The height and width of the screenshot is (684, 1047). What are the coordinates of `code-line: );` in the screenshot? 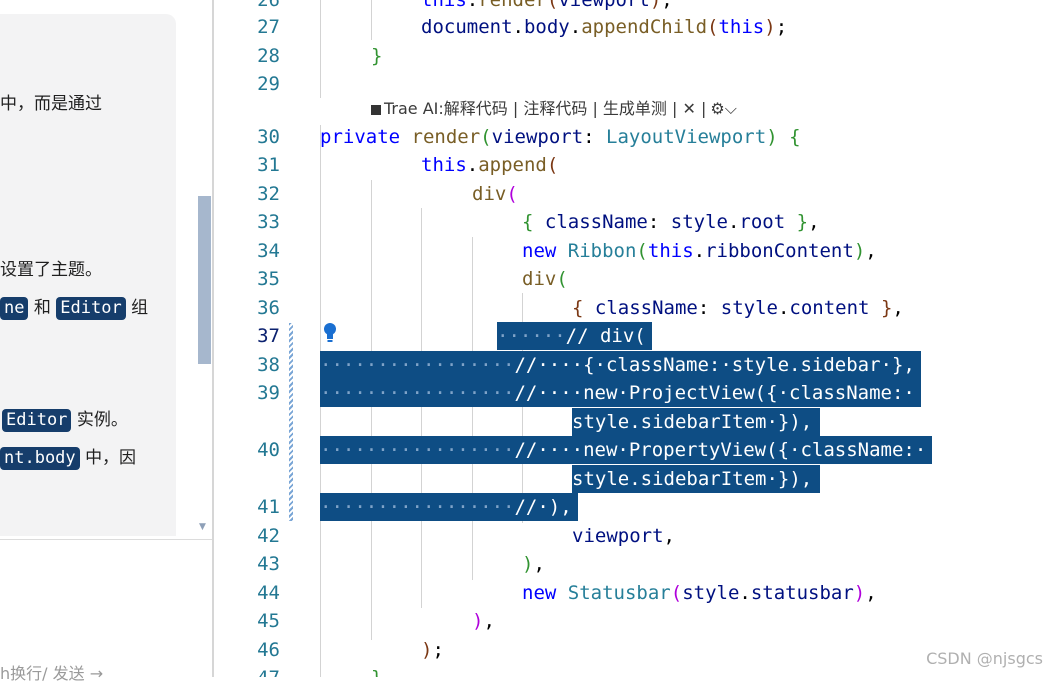 It's located at (432, 650).